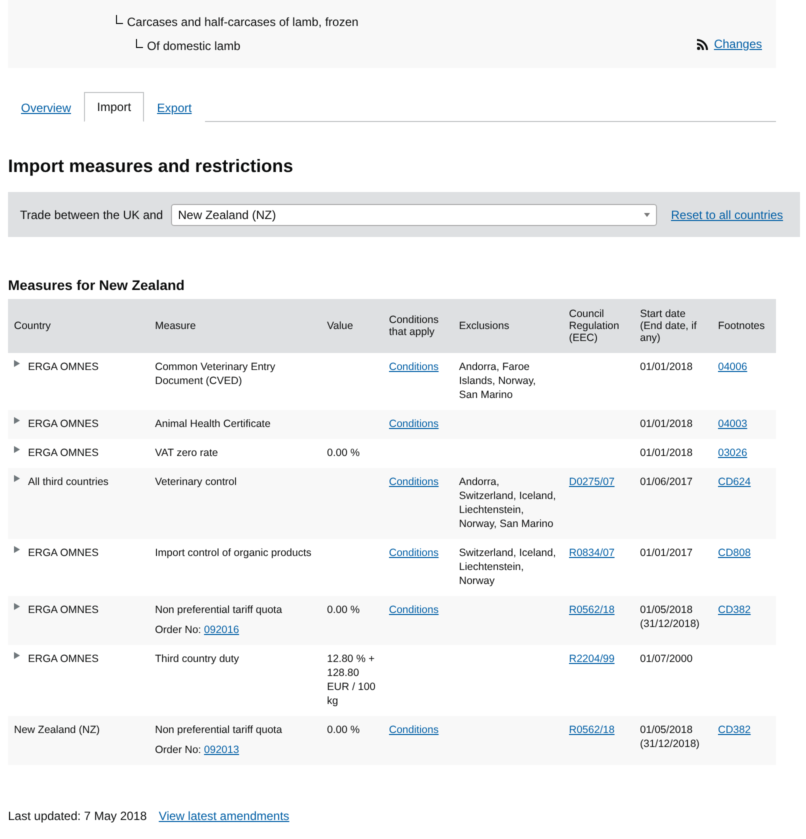 The height and width of the screenshot is (839, 806). Describe the element at coordinates (598, 326) in the screenshot. I see `column-header: Council Regulation (EEC)` at that location.